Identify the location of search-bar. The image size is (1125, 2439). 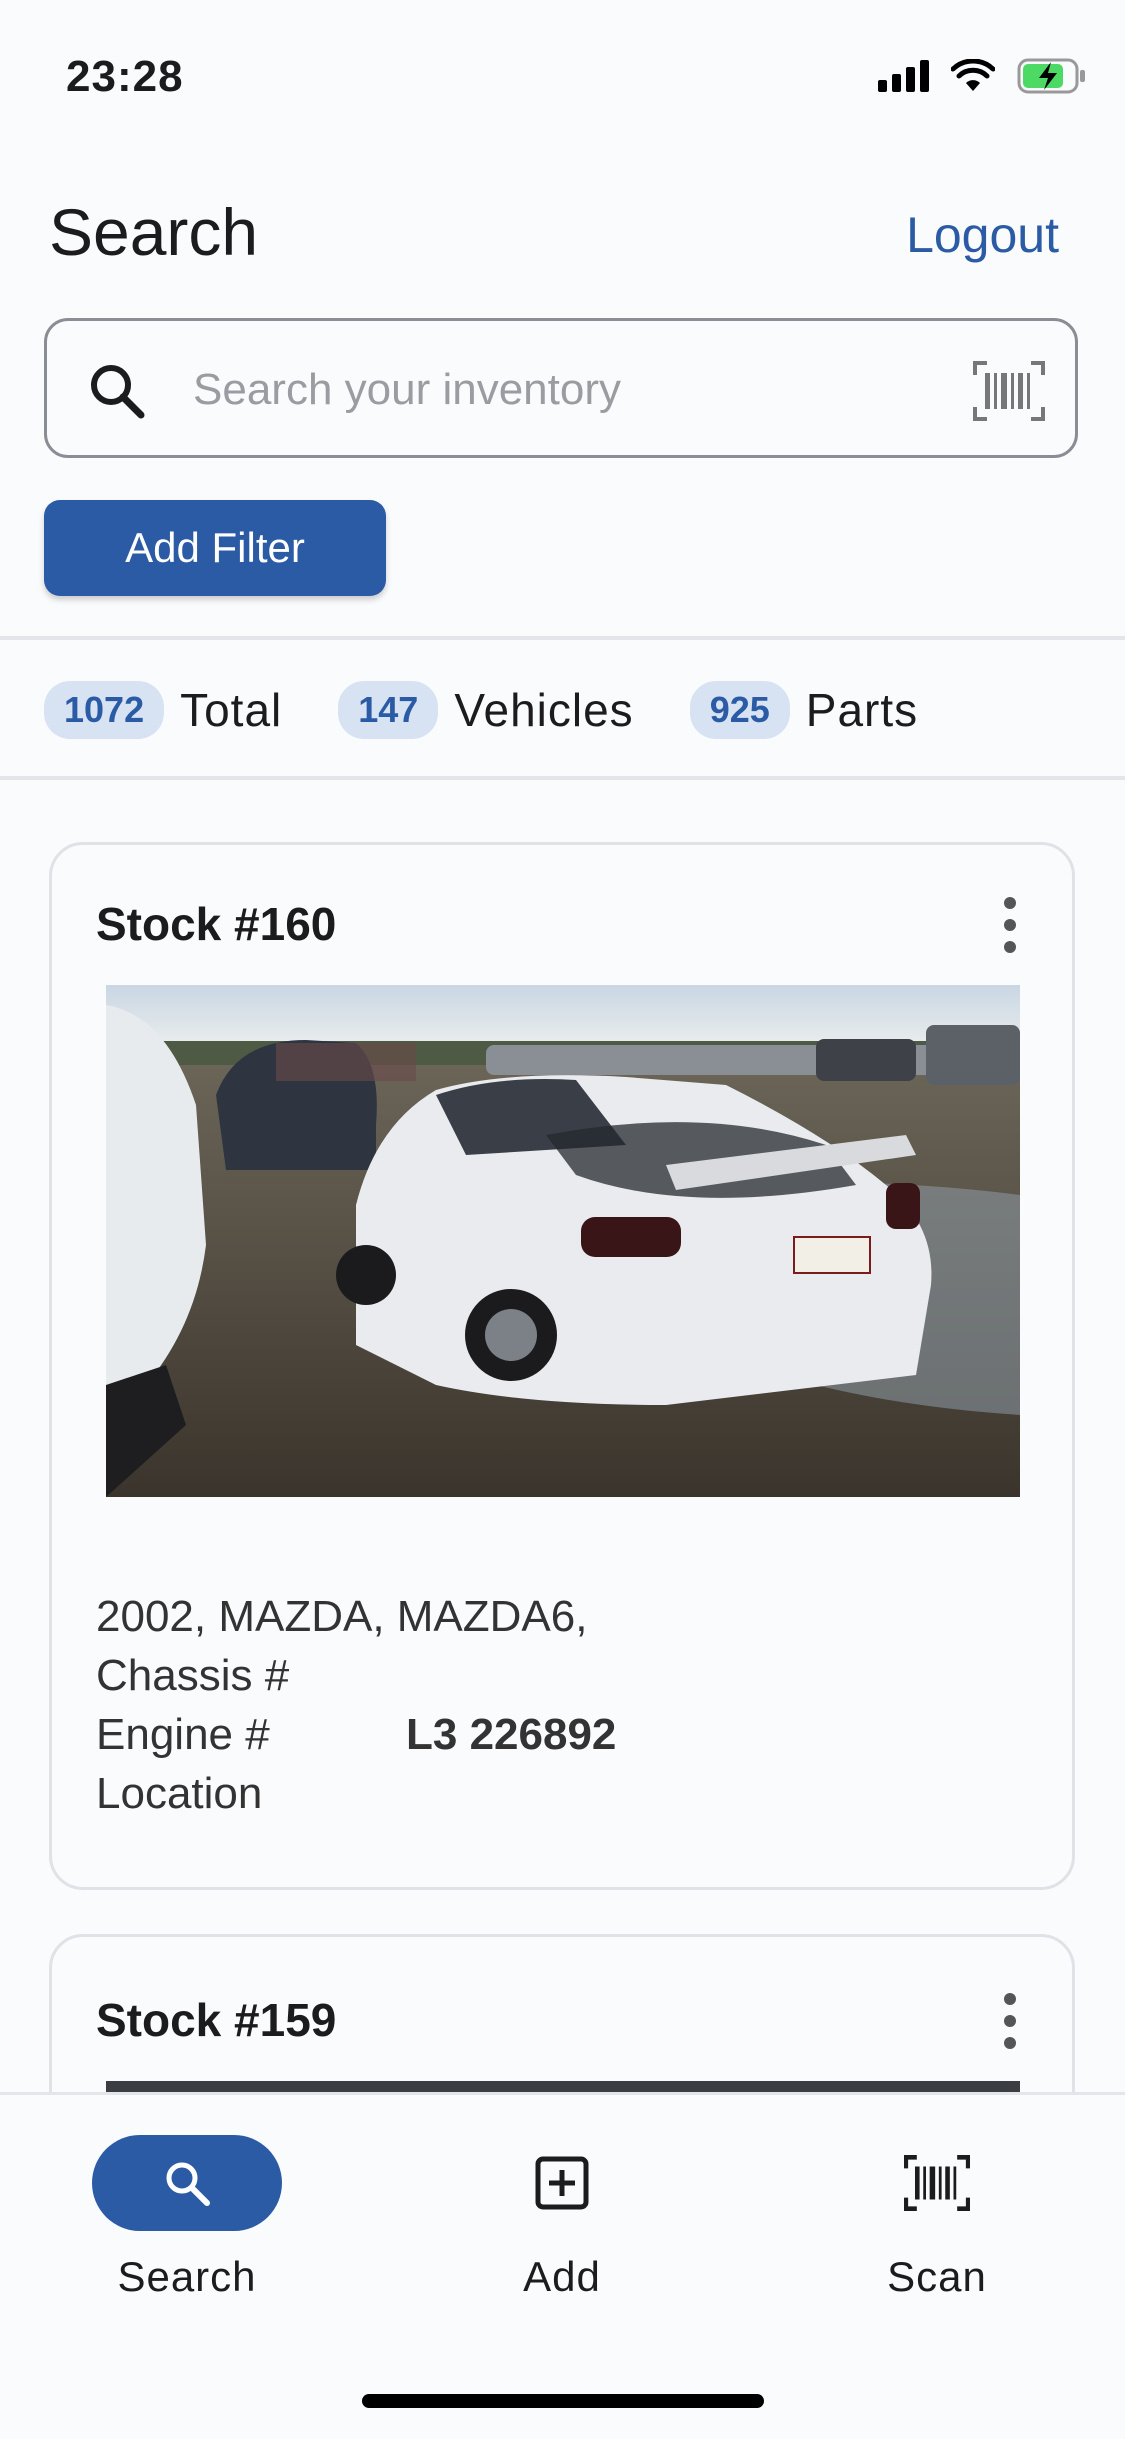
(561, 388).